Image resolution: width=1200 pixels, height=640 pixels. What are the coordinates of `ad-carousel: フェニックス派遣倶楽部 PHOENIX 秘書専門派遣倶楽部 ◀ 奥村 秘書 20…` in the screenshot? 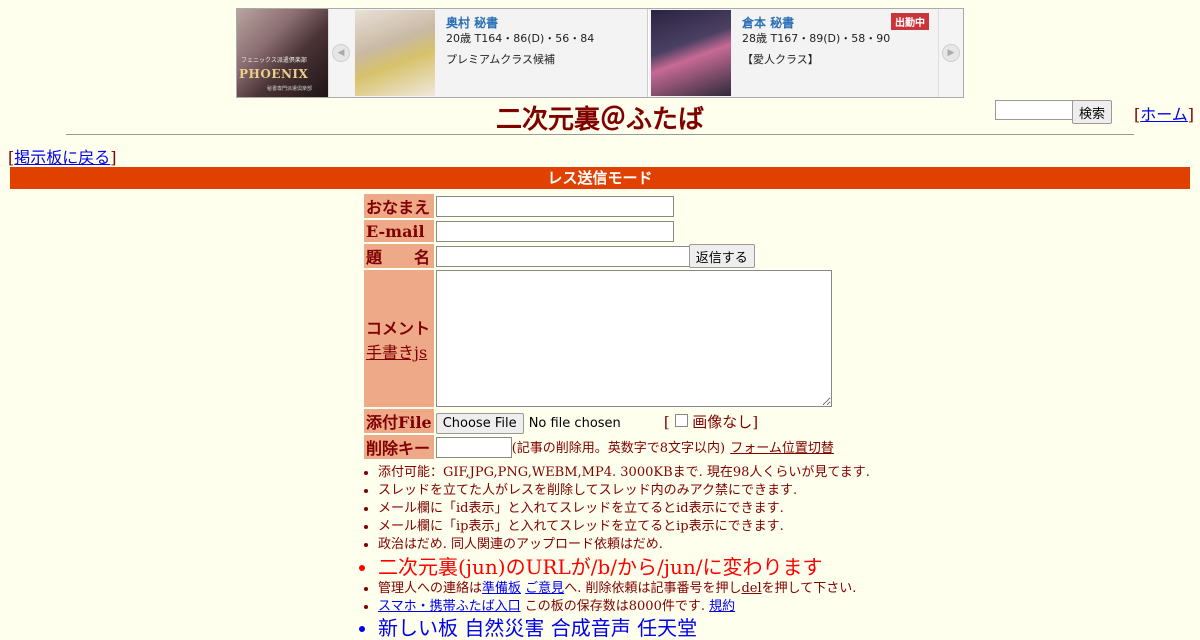 It's located at (600, 53).